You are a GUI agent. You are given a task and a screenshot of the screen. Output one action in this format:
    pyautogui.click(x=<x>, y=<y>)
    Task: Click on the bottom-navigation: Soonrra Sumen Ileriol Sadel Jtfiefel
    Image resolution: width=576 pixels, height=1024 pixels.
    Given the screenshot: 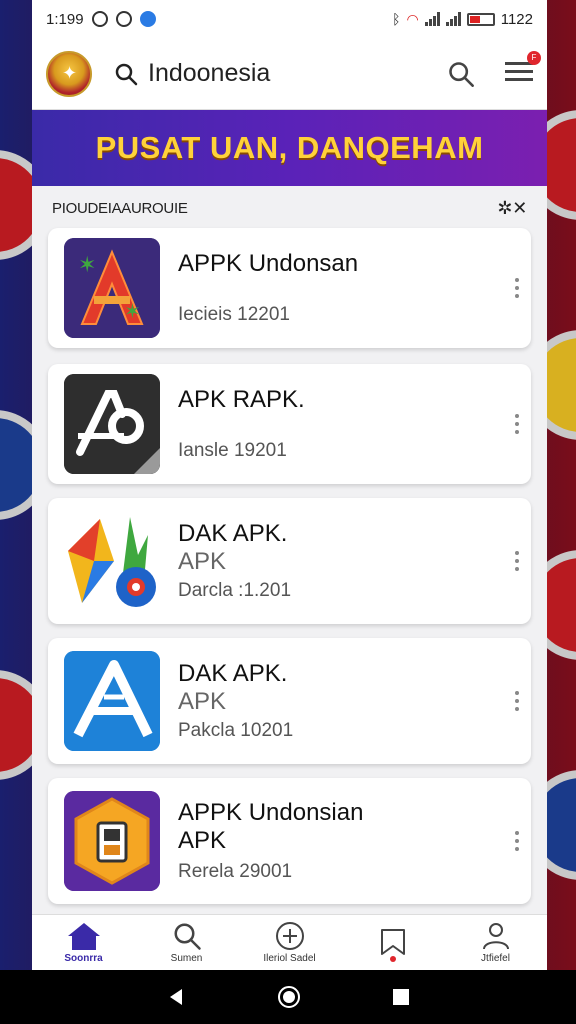 What is the action you would take?
    pyautogui.click(x=289, y=942)
    